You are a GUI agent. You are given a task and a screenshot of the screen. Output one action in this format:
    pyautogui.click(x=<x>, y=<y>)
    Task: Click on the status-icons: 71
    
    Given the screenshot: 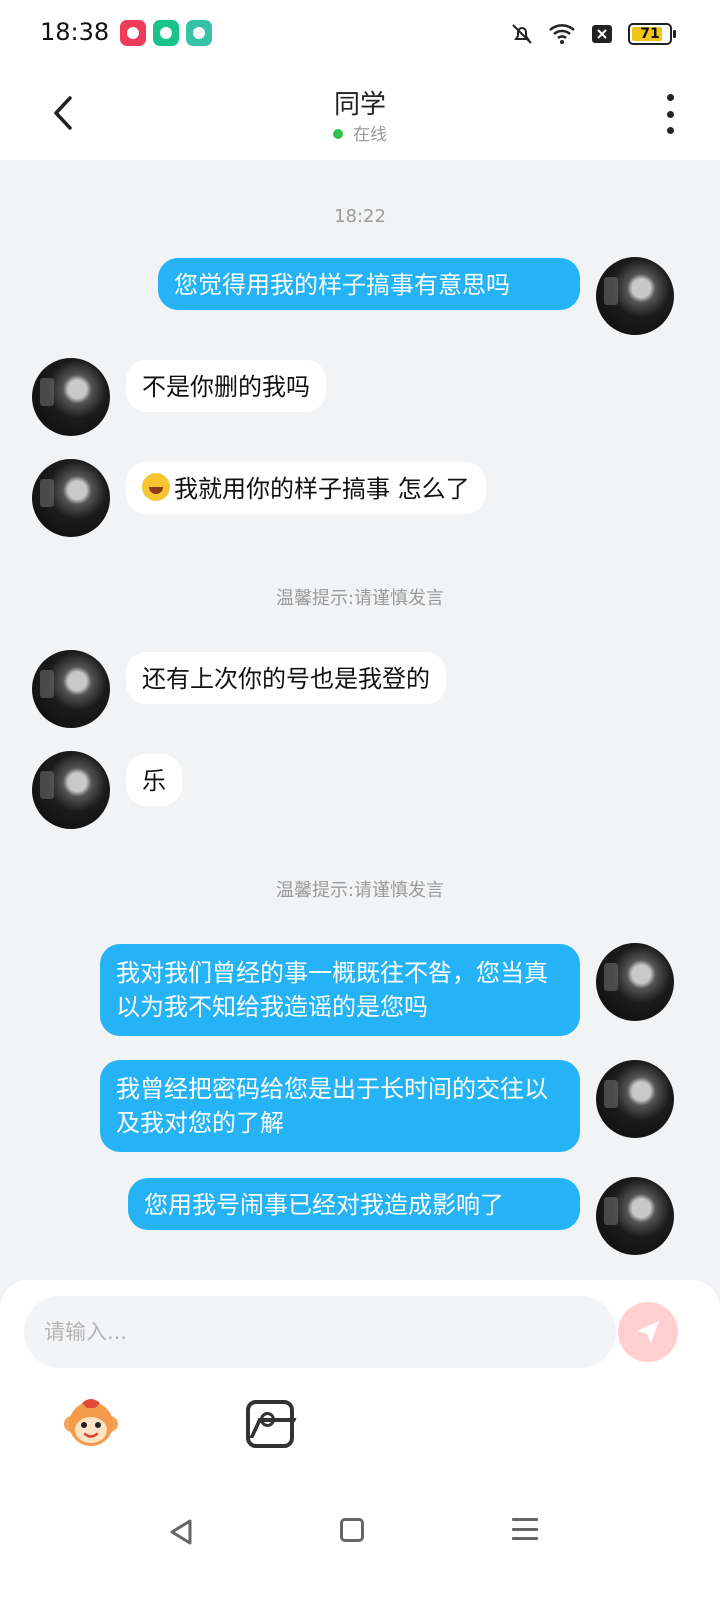 What is the action you would take?
    pyautogui.click(x=593, y=34)
    